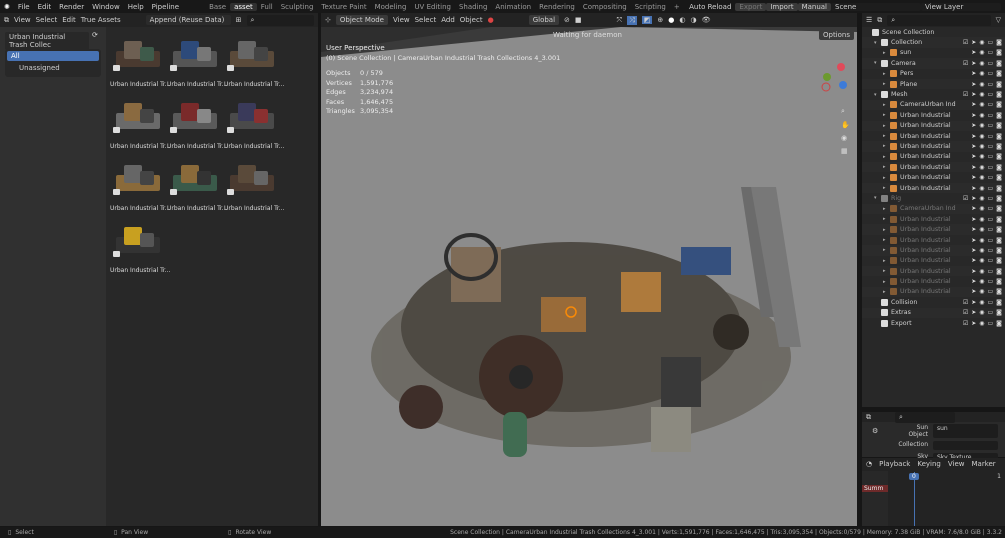 The width and height of the screenshot is (1005, 538). What do you see at coordinates (605, 7) in the screenshot?
I see `workspace-tab-compositing: Compositing` at bounding box center [605, 7].